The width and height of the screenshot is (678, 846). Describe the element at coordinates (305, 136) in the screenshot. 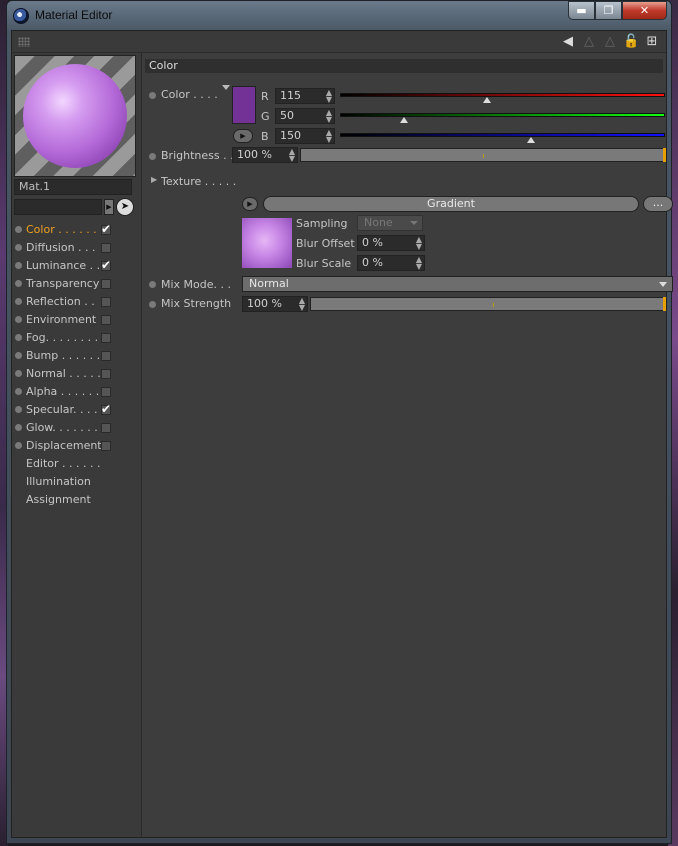

I see `b-input: 150 ▲ ▼` at that location.